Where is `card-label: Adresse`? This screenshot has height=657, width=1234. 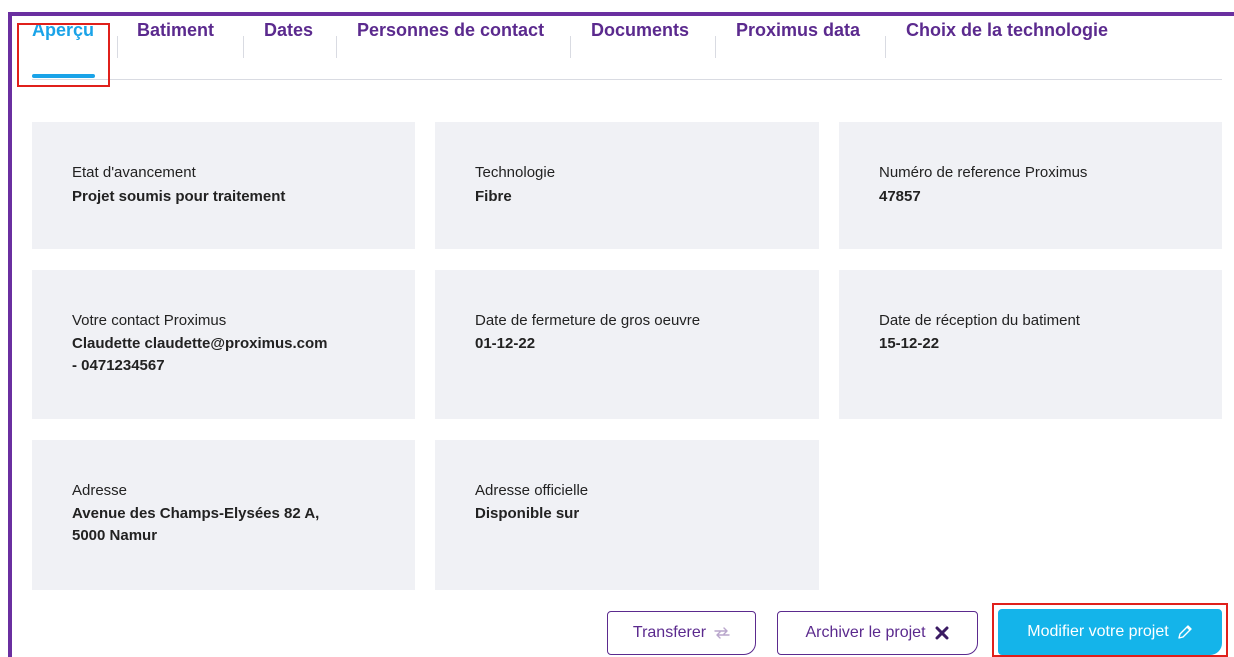 card-label: Adresse is located at coordinates (100, 490).